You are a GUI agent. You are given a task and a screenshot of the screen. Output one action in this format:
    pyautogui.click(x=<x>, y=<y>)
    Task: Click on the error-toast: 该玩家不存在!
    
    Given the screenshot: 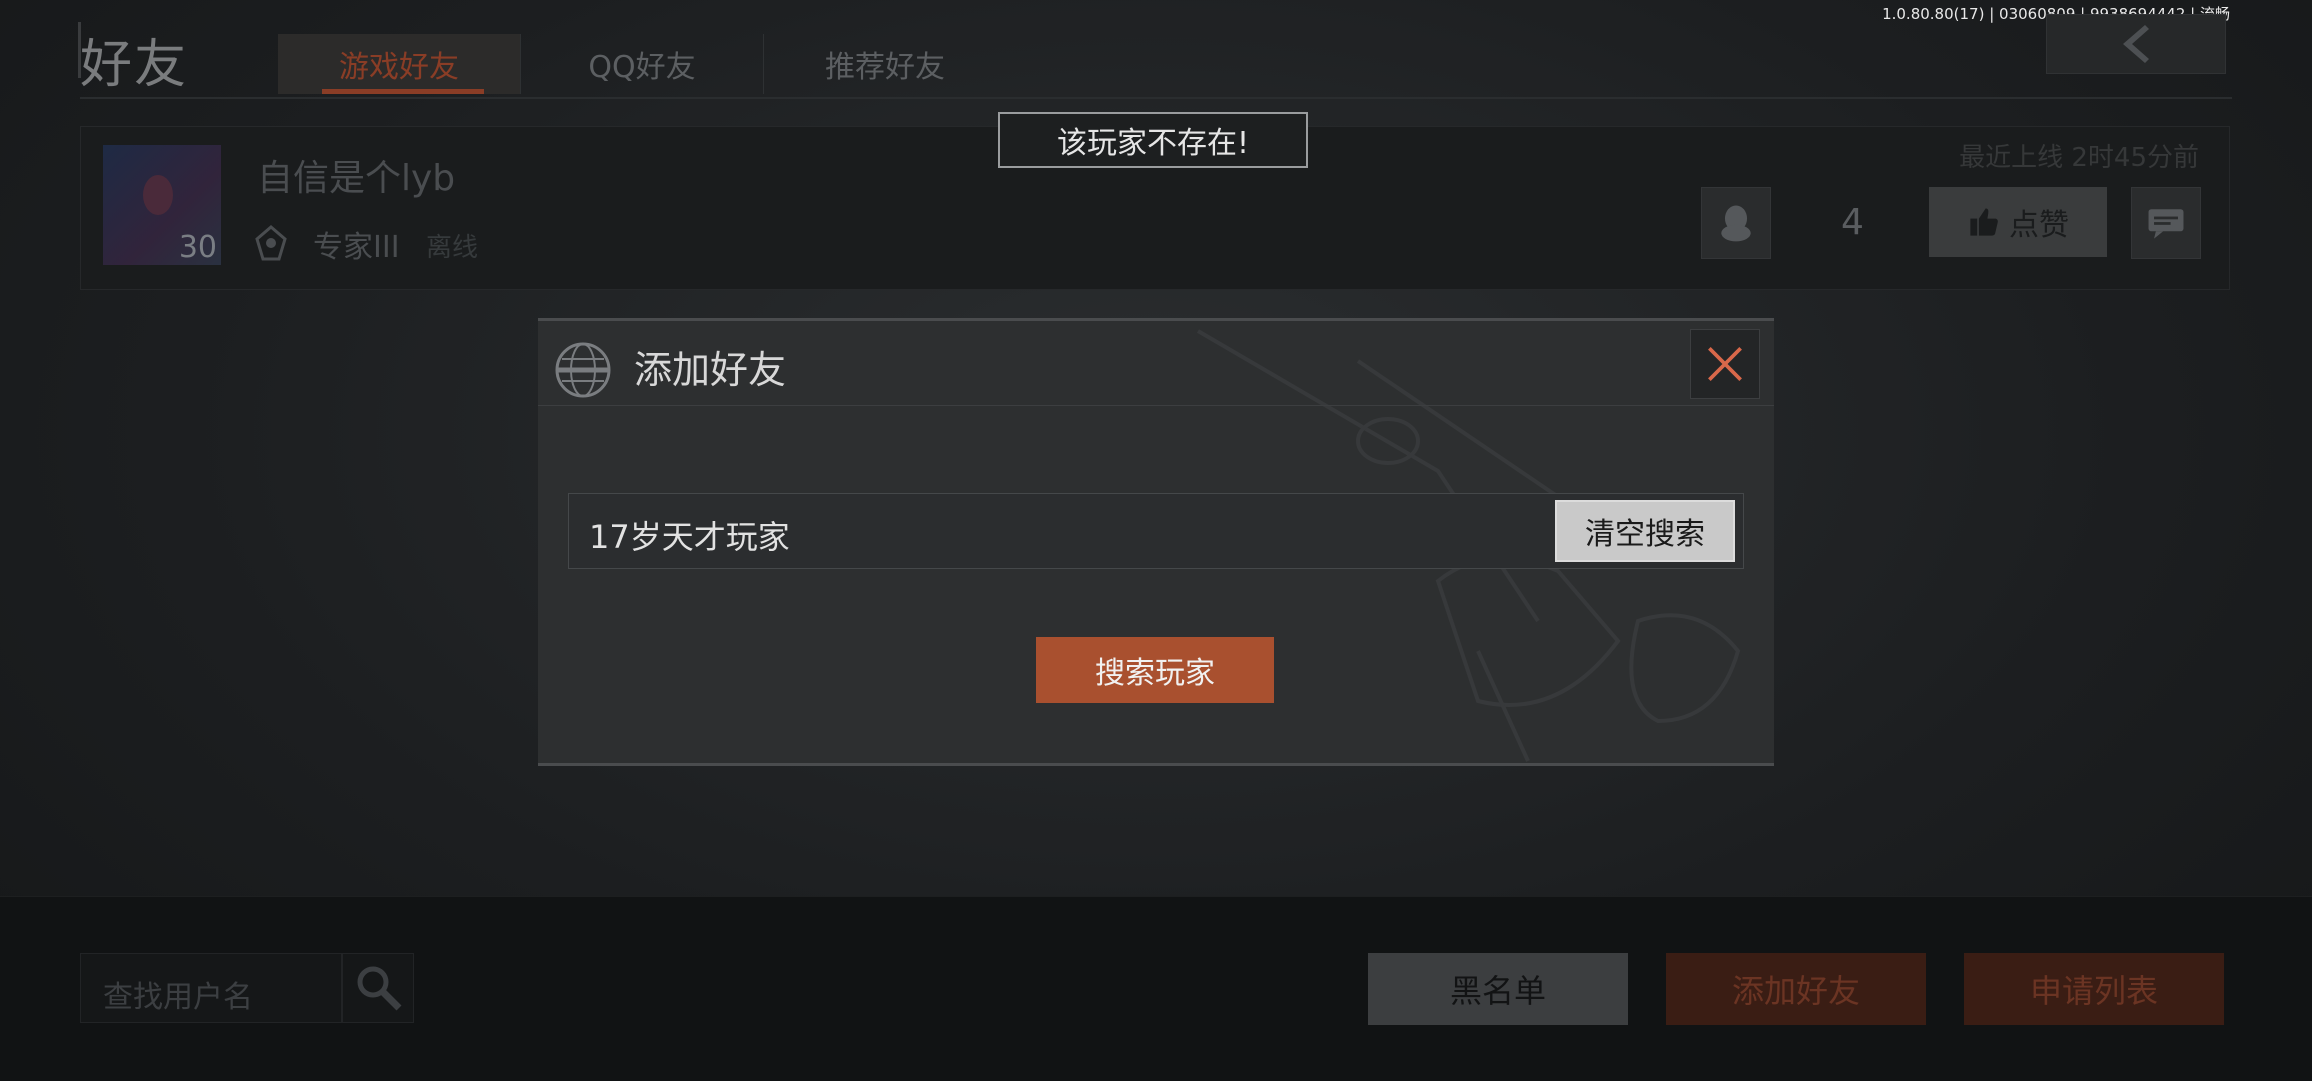 What is the action you would take?
    pyautogui.click(x=1153, y=140)
    